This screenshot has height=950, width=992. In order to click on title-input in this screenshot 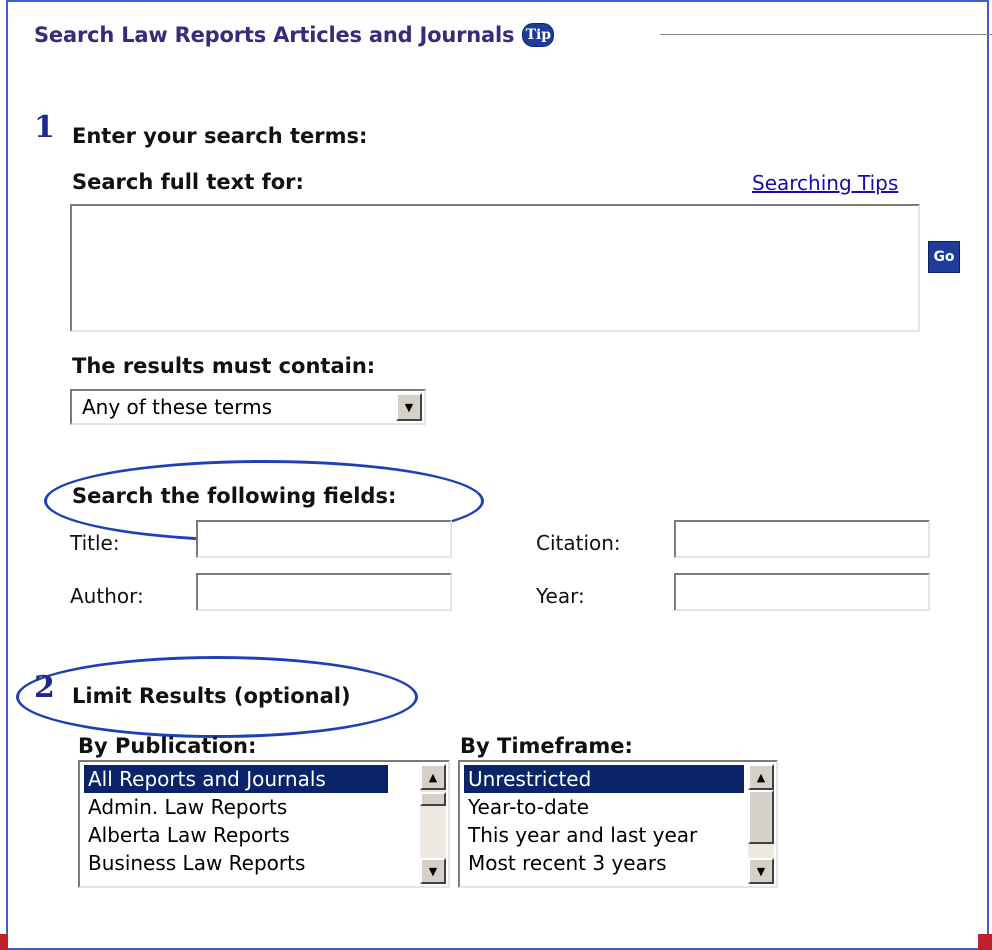, I will do `click(324, 539)`.